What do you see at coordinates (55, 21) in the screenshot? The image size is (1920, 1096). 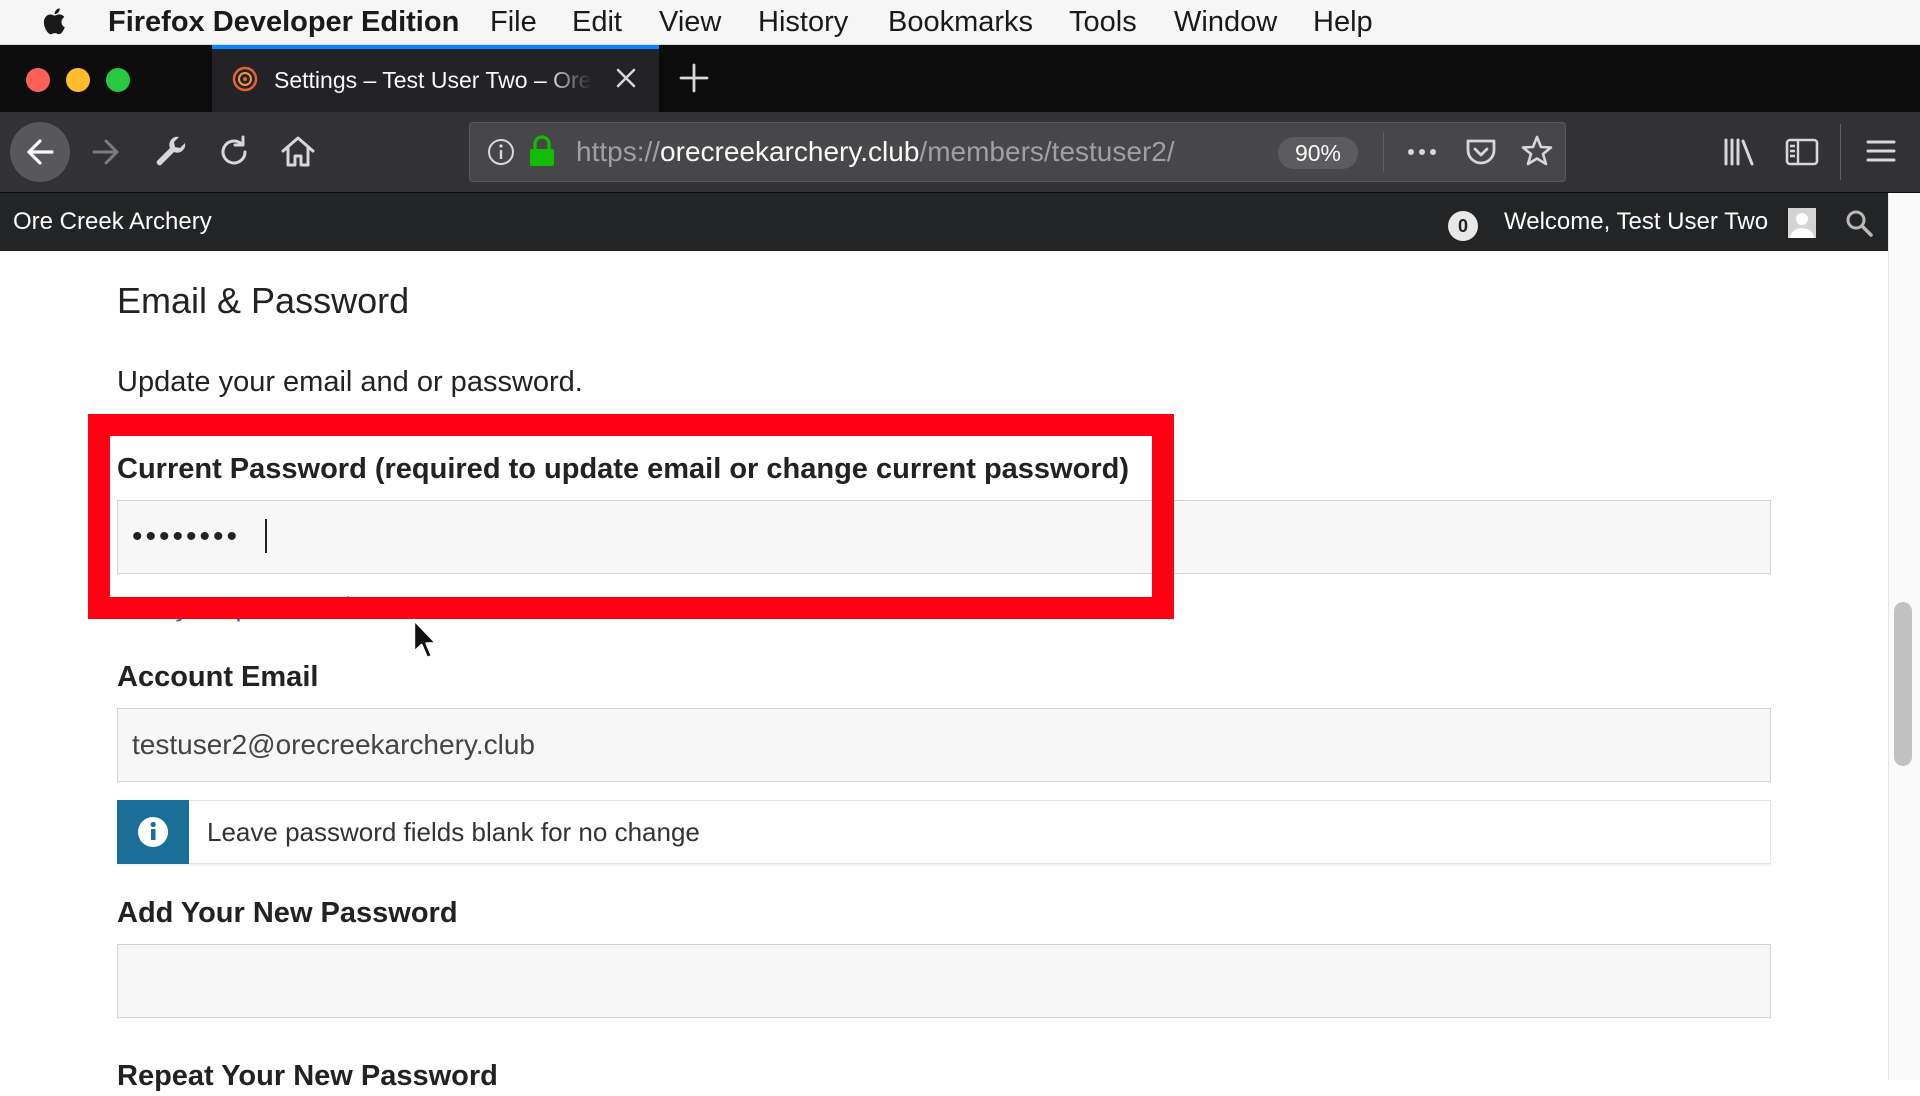 I see `apple-icon` at bounding box center [55, 21].